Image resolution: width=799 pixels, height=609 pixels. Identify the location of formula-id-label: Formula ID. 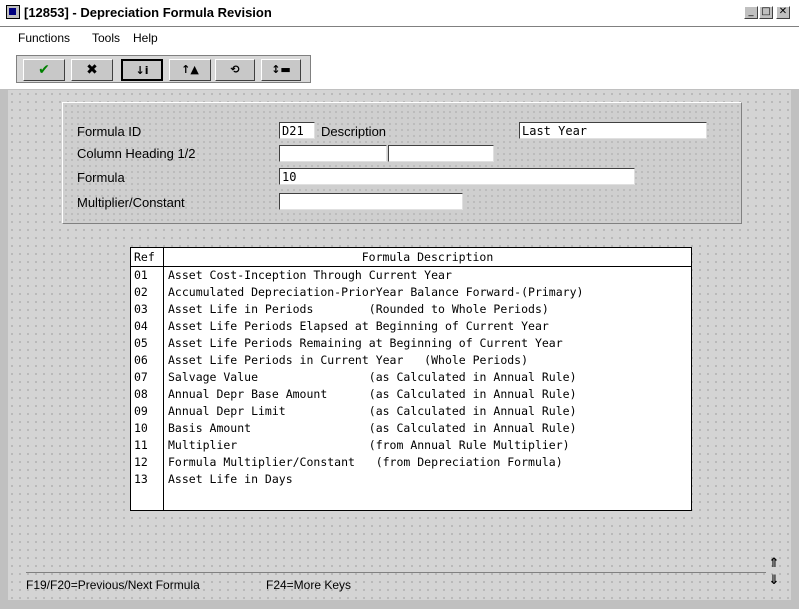
(109, 131).